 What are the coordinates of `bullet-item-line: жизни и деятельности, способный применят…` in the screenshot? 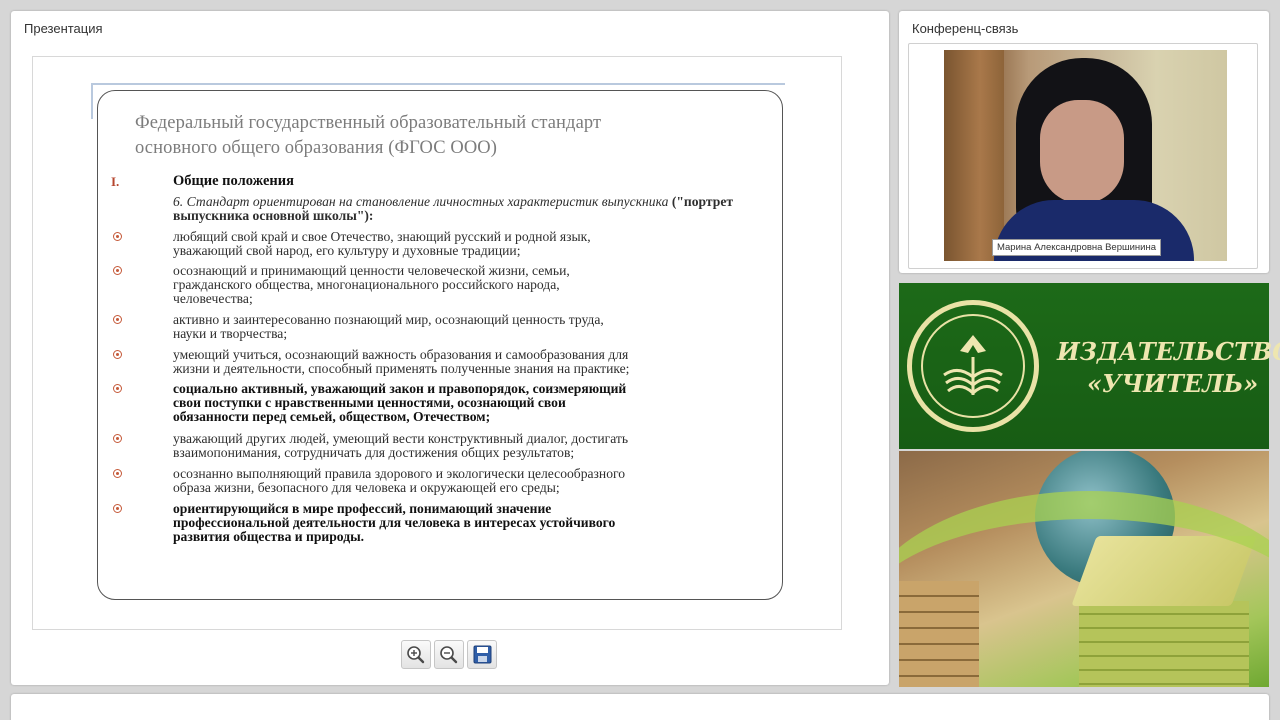 It's located at (401, 368).